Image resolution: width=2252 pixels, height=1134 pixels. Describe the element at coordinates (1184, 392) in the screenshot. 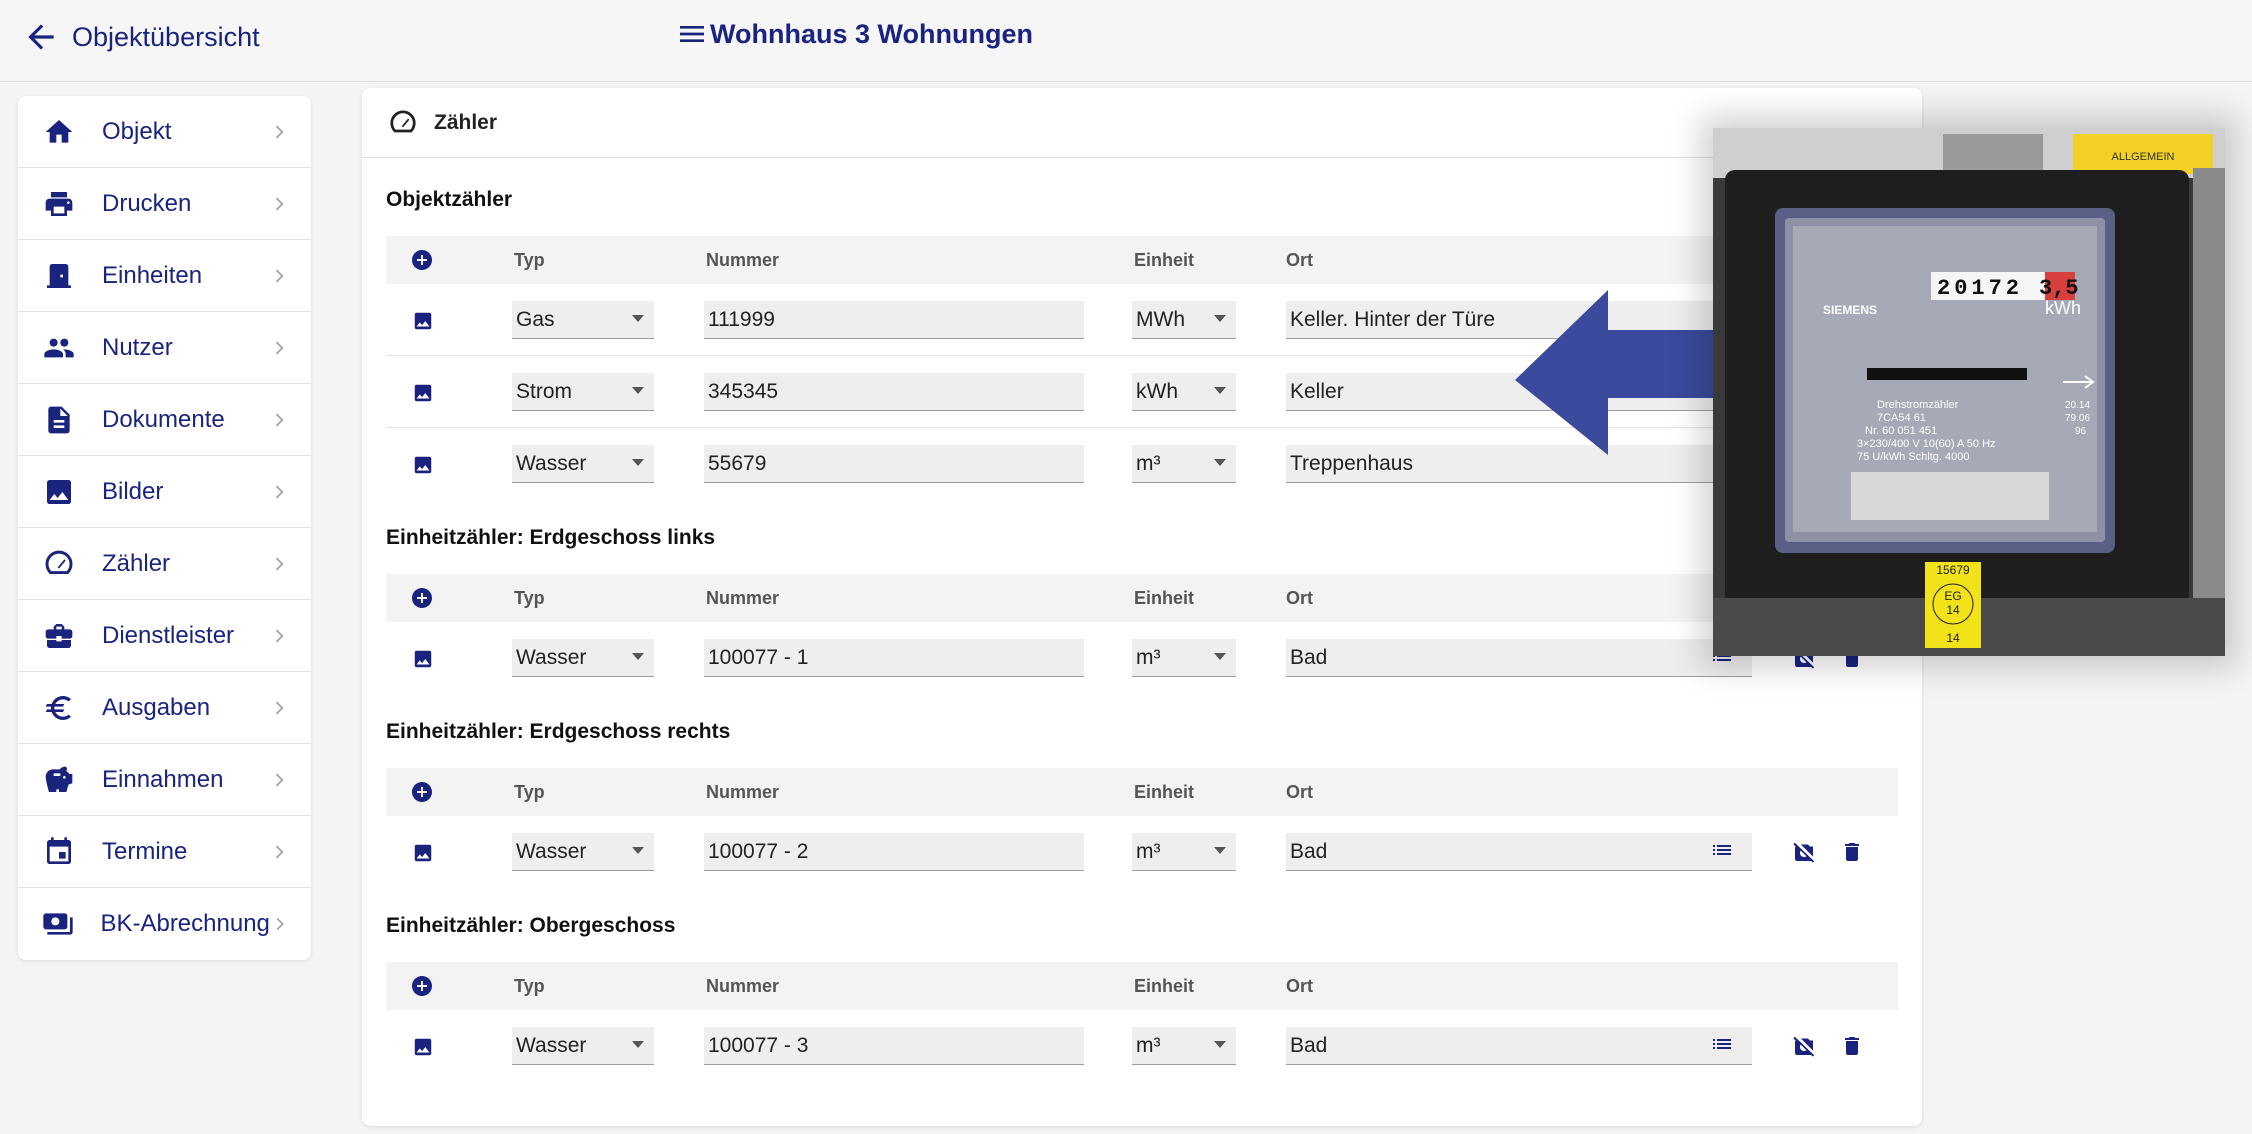

I see `einheit-select: kWh` at that location.